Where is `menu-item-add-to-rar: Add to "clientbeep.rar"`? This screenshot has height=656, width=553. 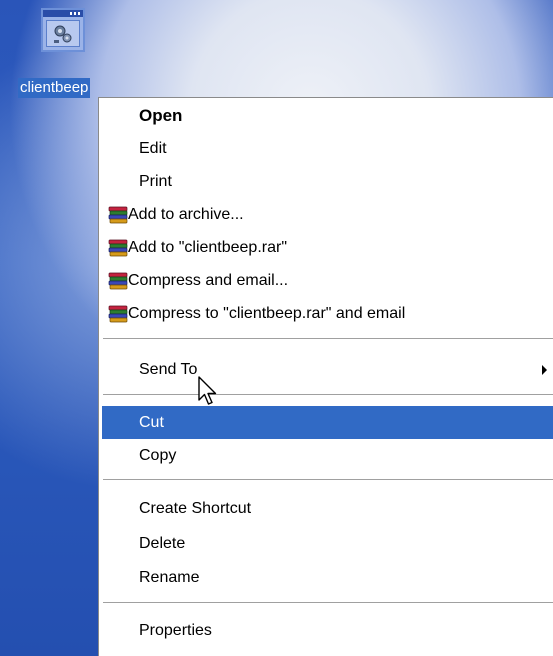 menu-item-add-to-rar: Add to "clientbeep.rar" is located at coordinates (327, 247).